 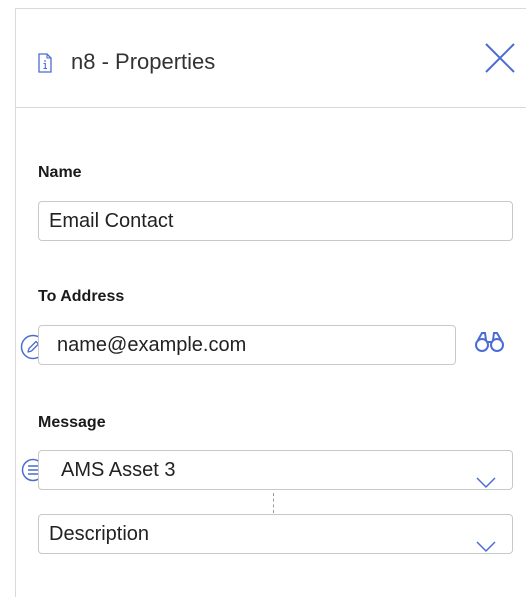 I want to click on panel-title: n8 - Properties, so click(x=143, y=61).